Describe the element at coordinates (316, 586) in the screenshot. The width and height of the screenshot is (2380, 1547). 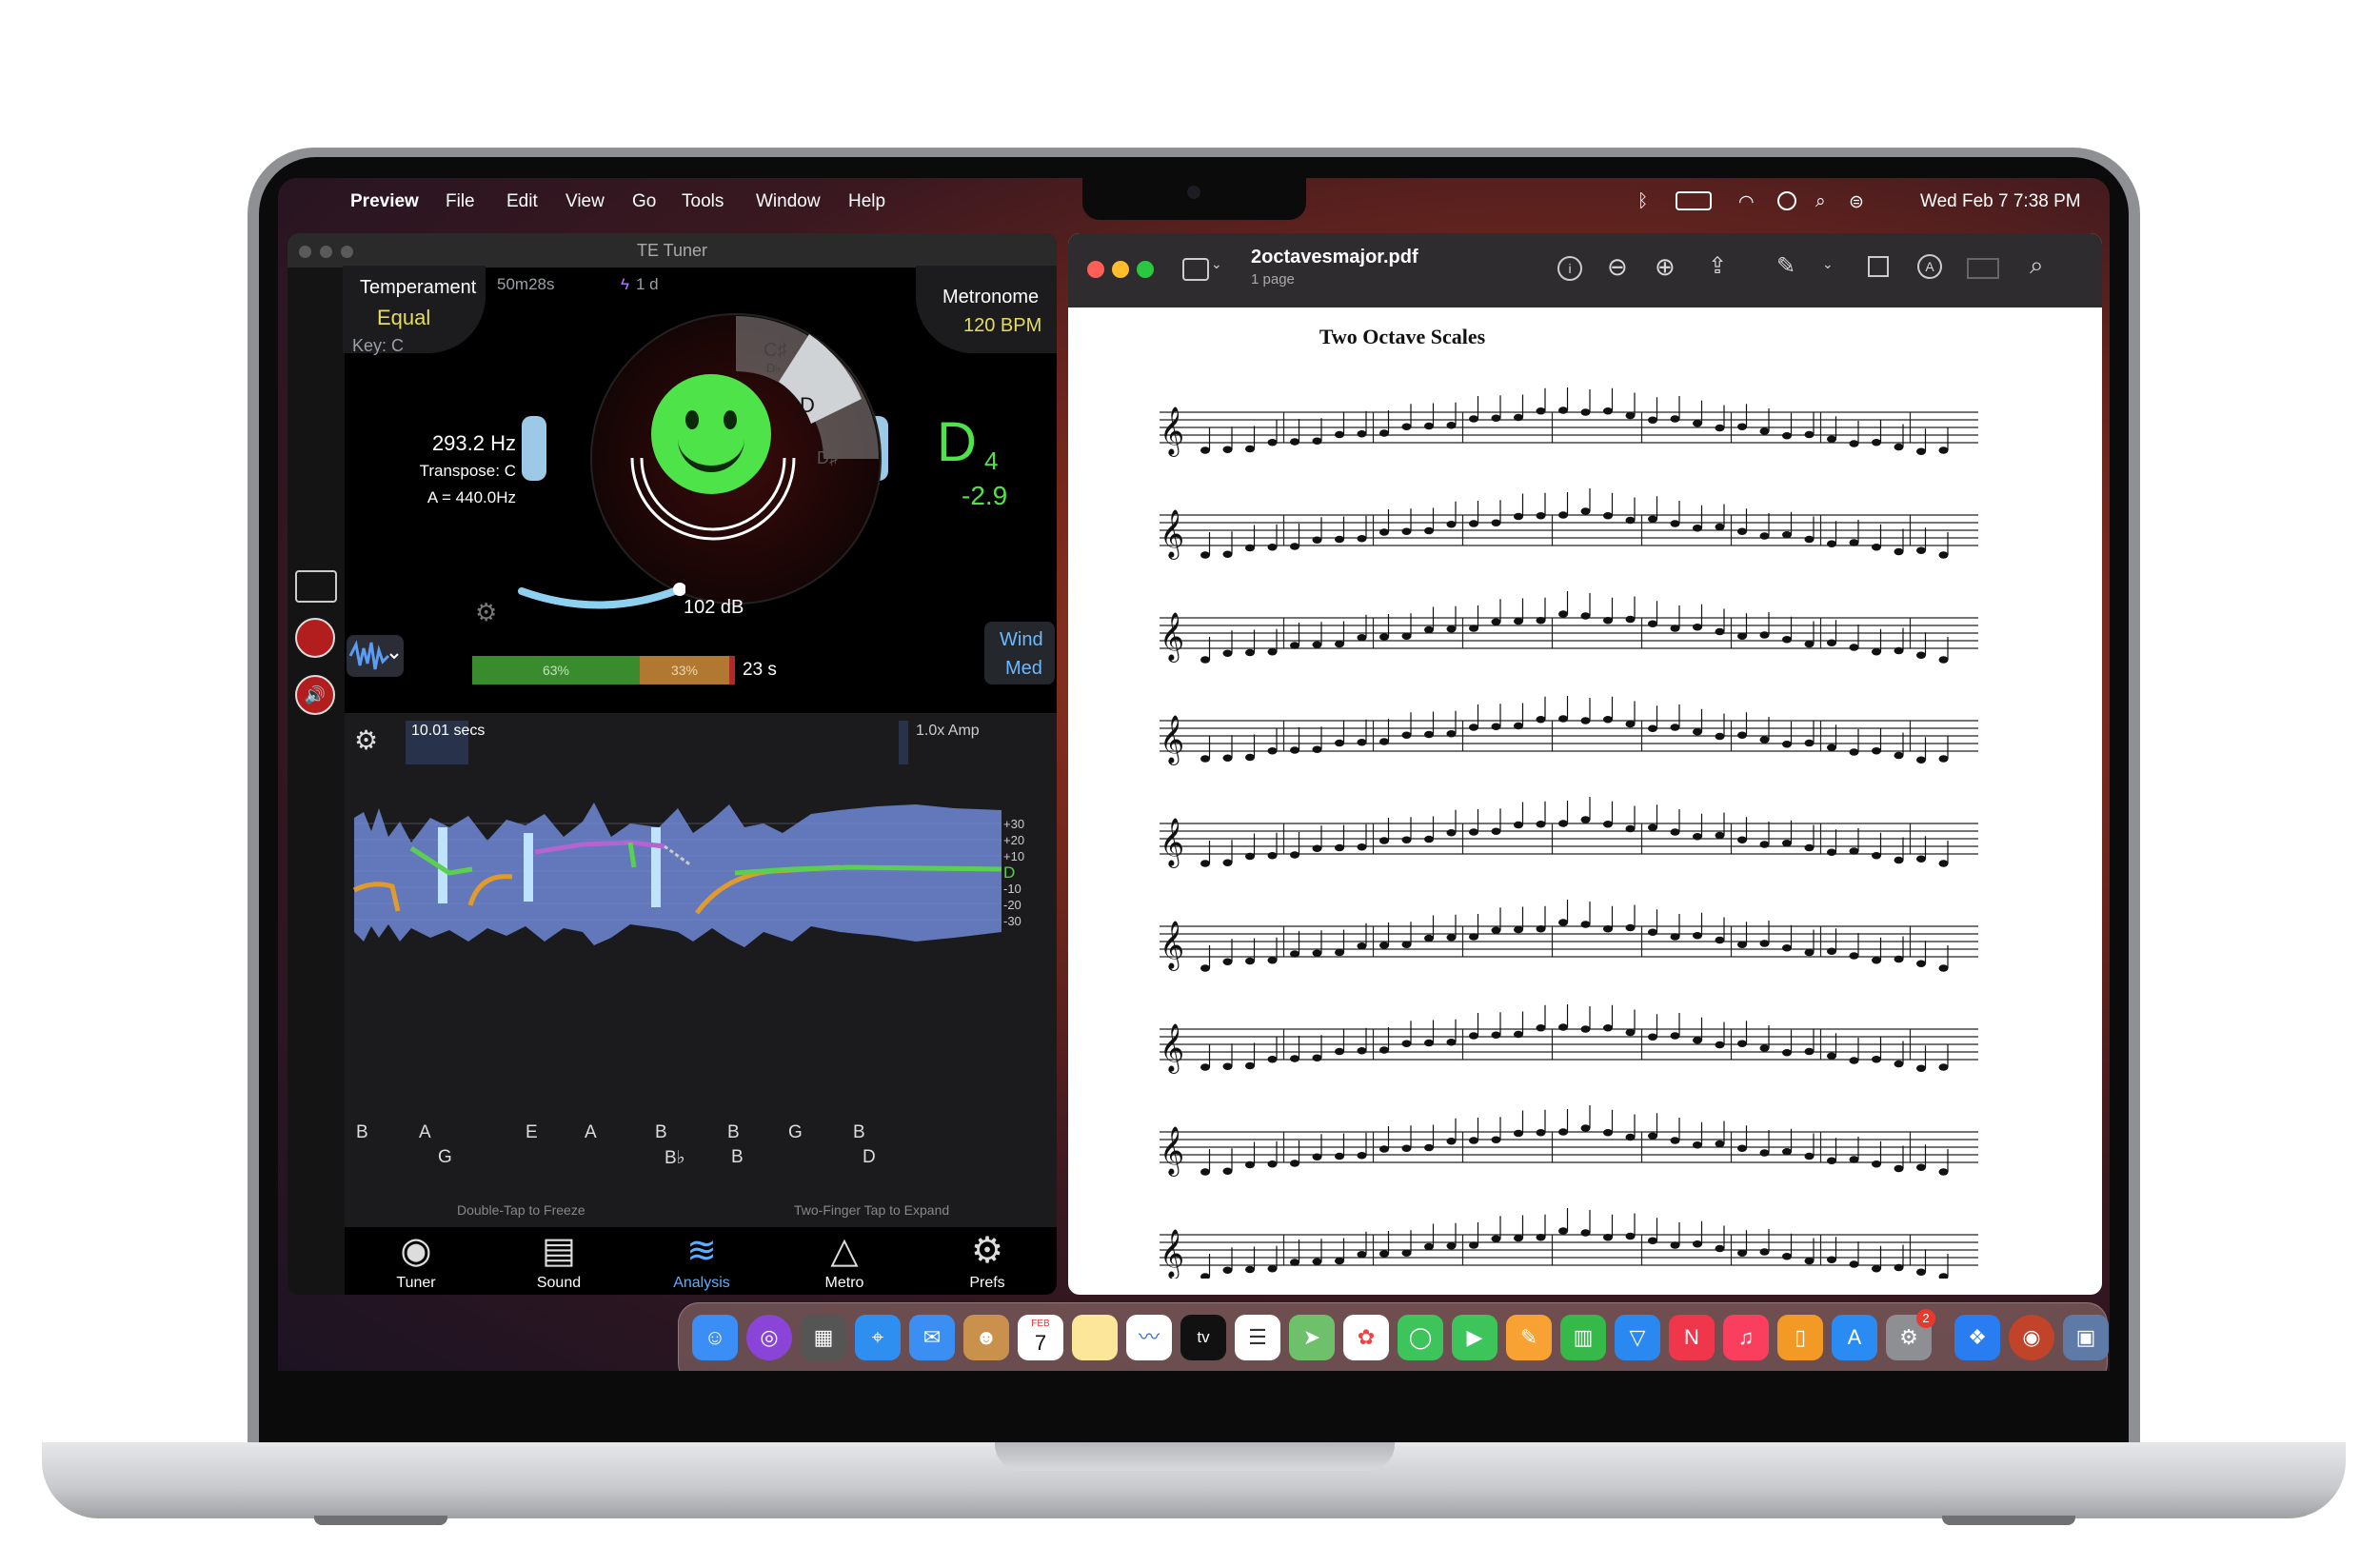
I see `folder-icon` at that location.